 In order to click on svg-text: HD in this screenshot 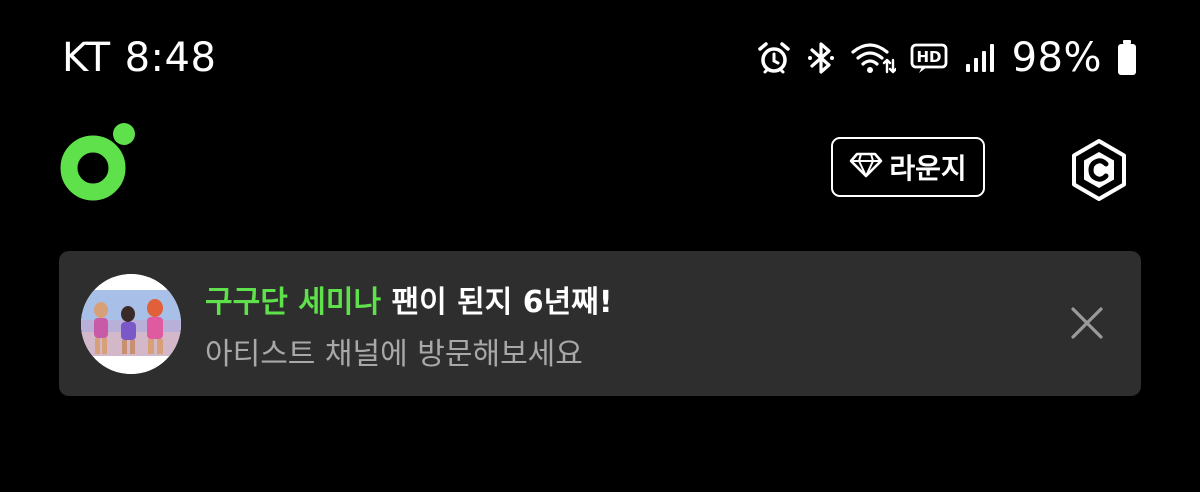, I will do `click(928, 57)`.